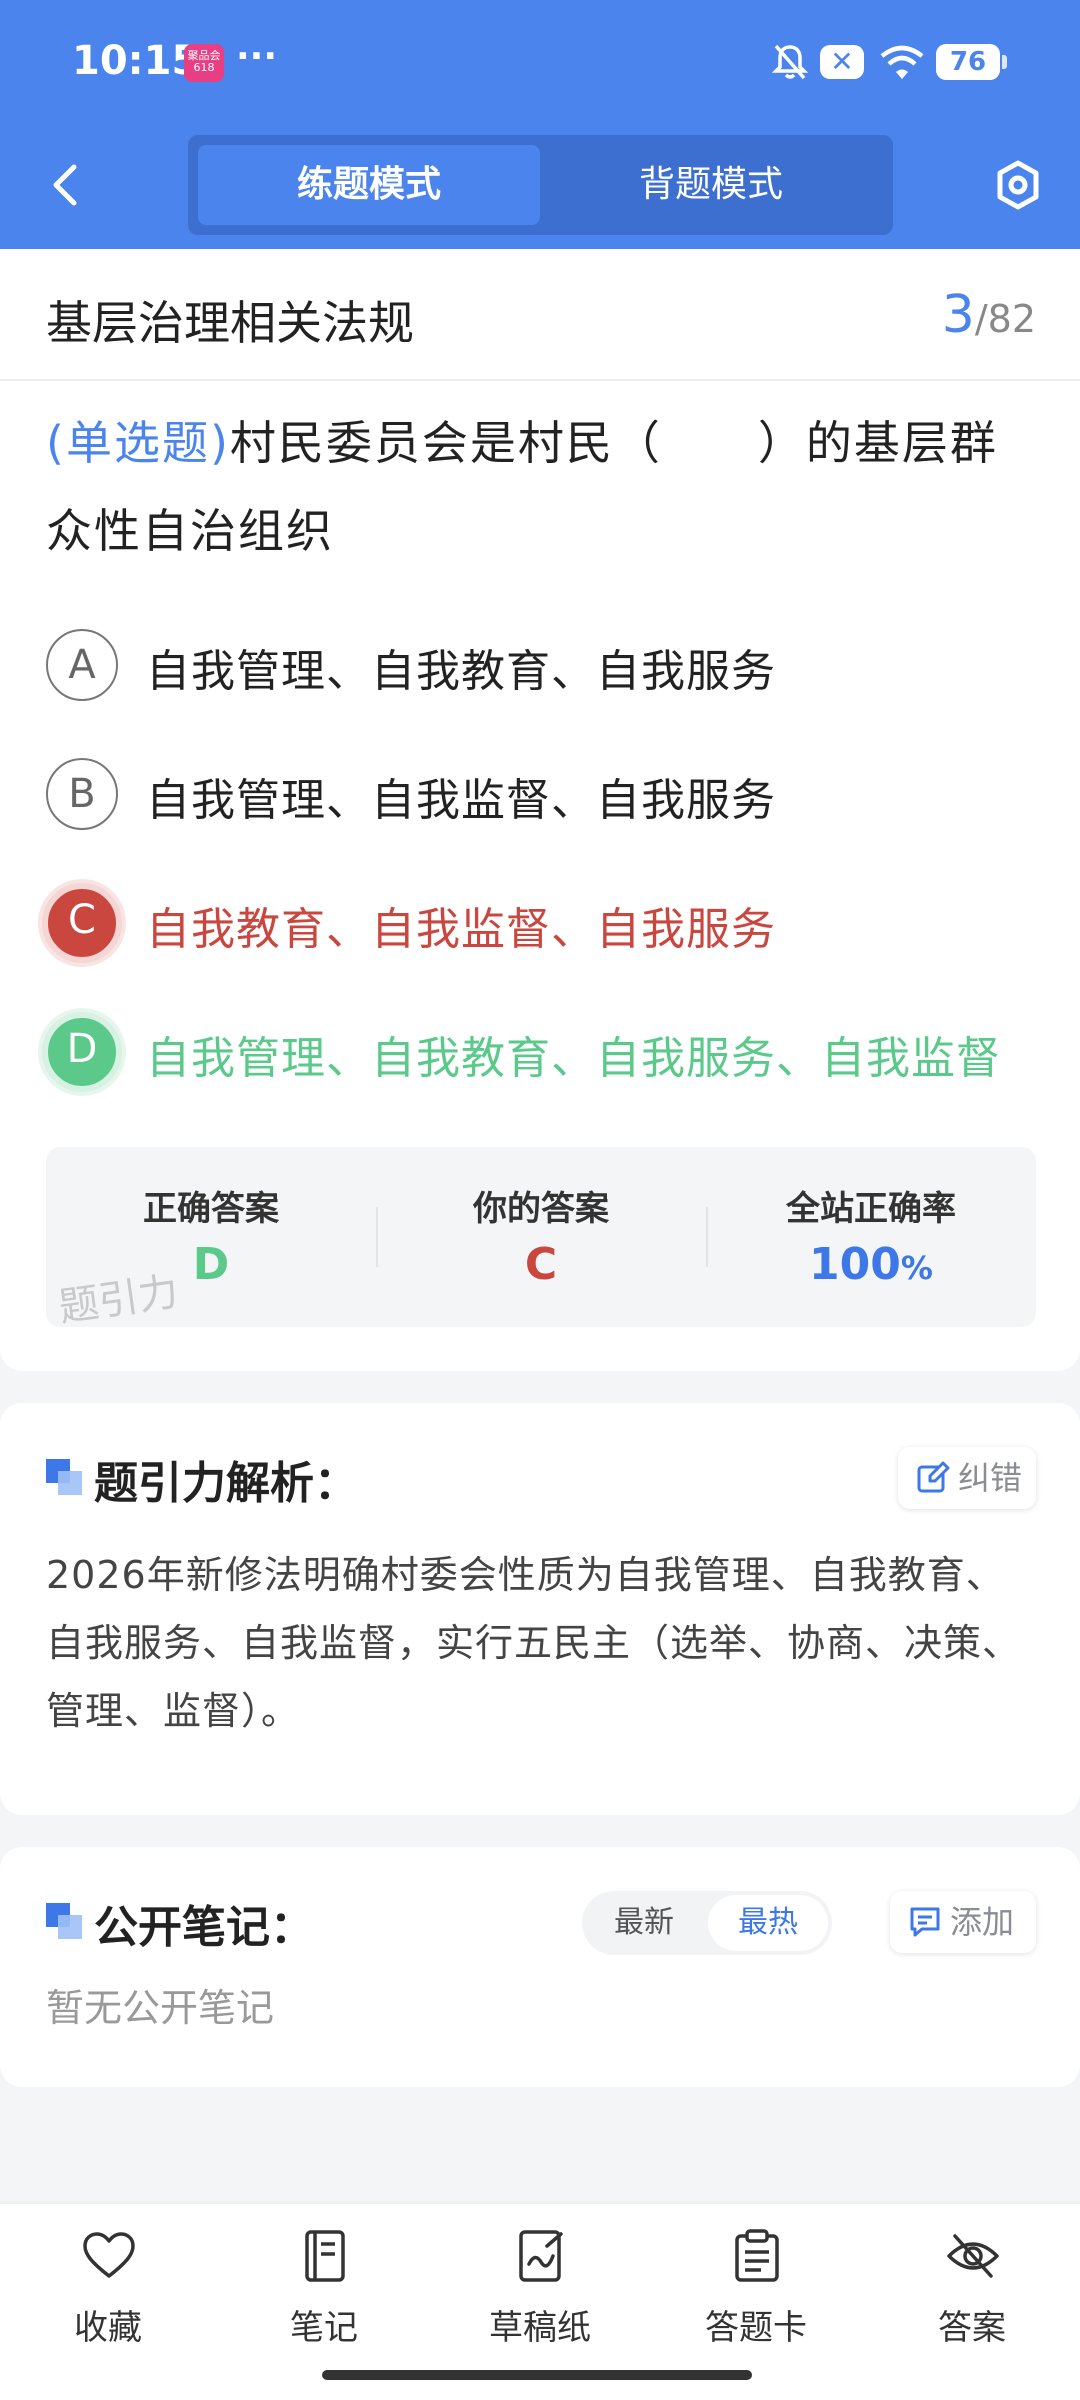 The width and height of the screenshot is (1080, 2400). I want to click on your-answer-value: C, so click(541, 1264).